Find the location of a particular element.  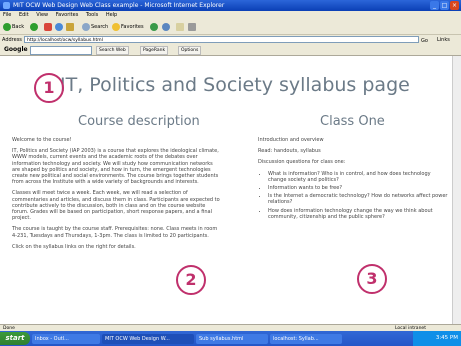

google-logo: Google is located at coordinates (16, 49).